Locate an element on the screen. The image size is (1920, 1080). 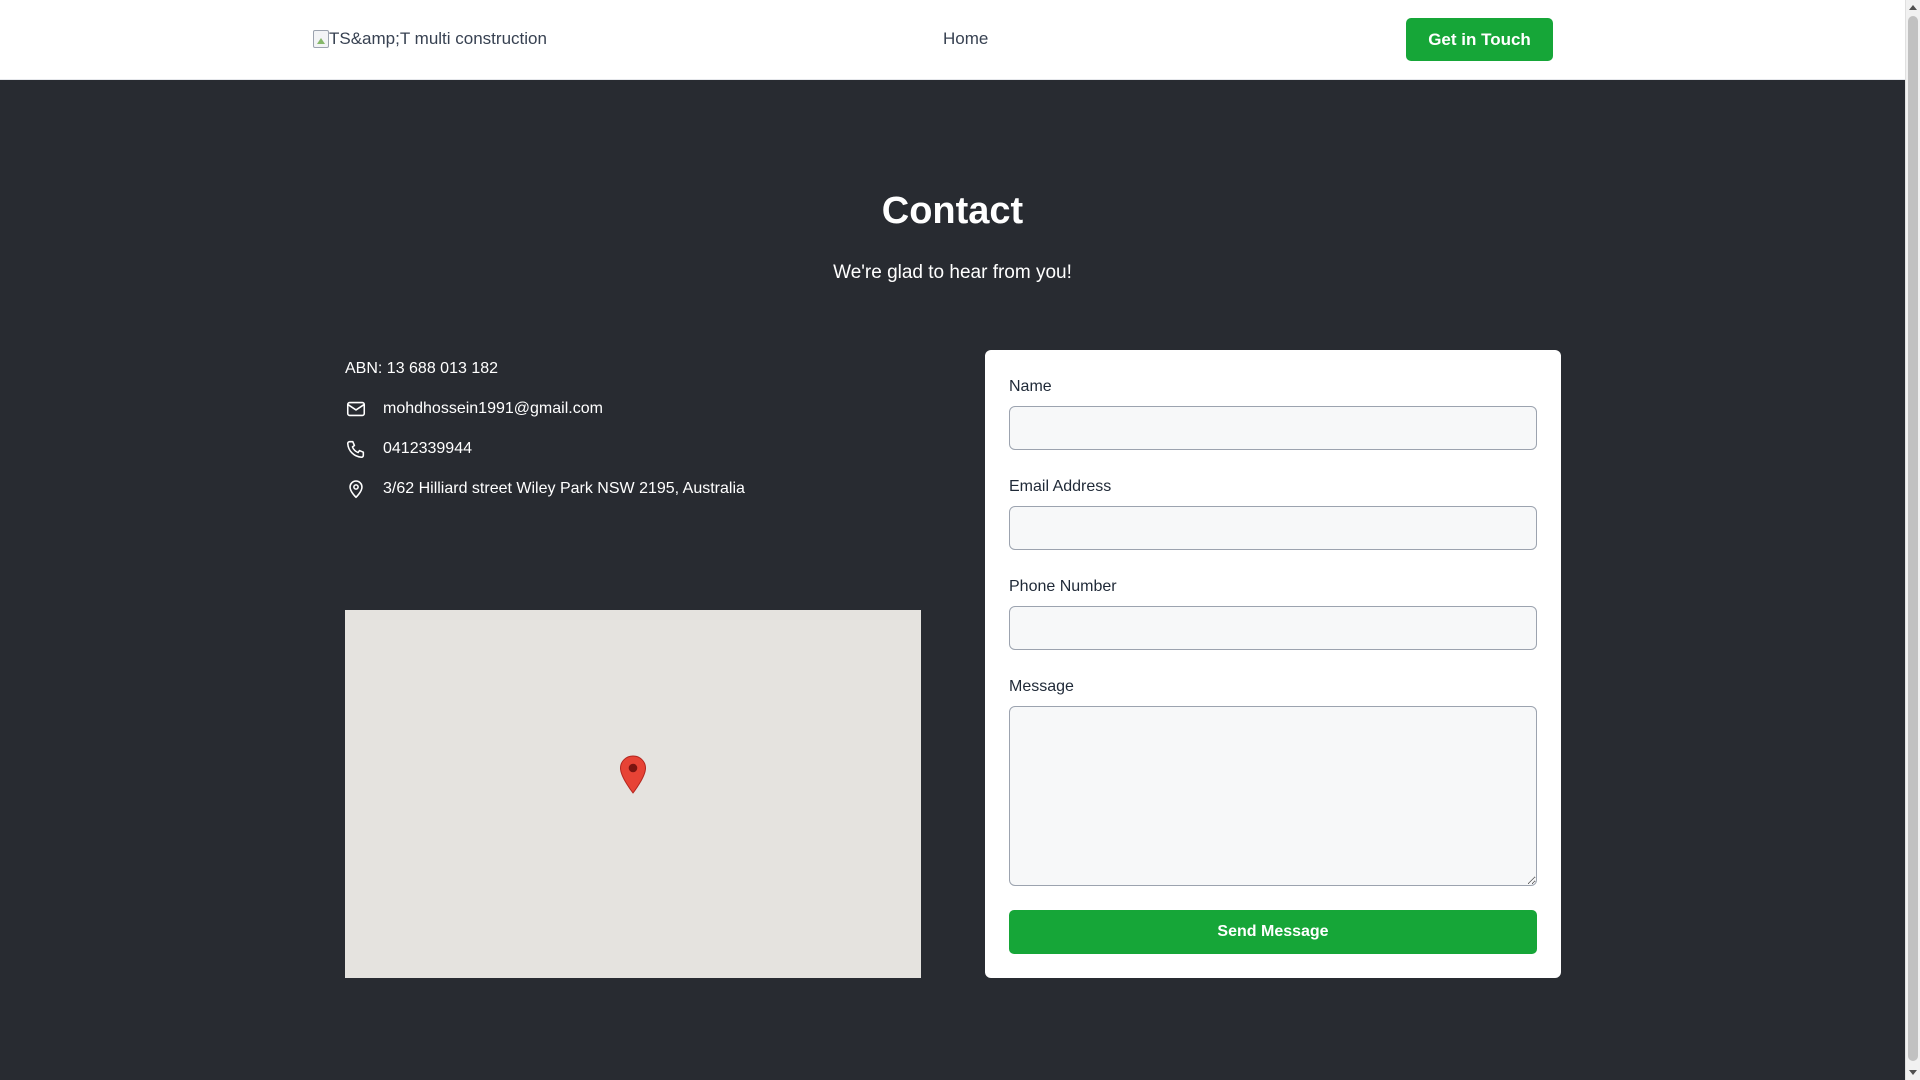
location-map is located at coordinates (633, 794).